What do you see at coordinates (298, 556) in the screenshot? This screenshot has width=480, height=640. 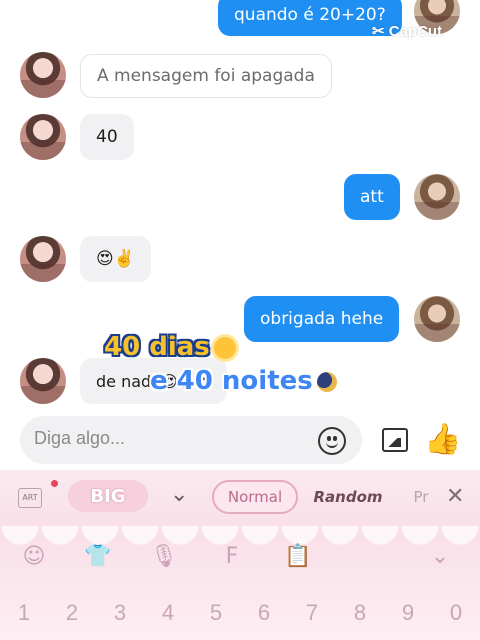 I see `clipboard-icon: 📋` at bounding box center [298, 556].